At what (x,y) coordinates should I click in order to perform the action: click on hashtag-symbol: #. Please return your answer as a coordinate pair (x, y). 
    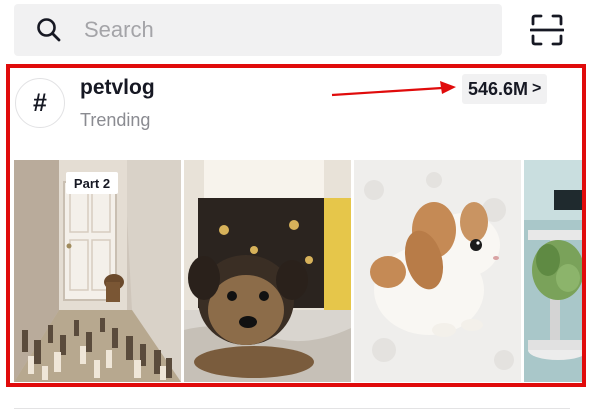
    Looking at the image, I should click on (40, 102).